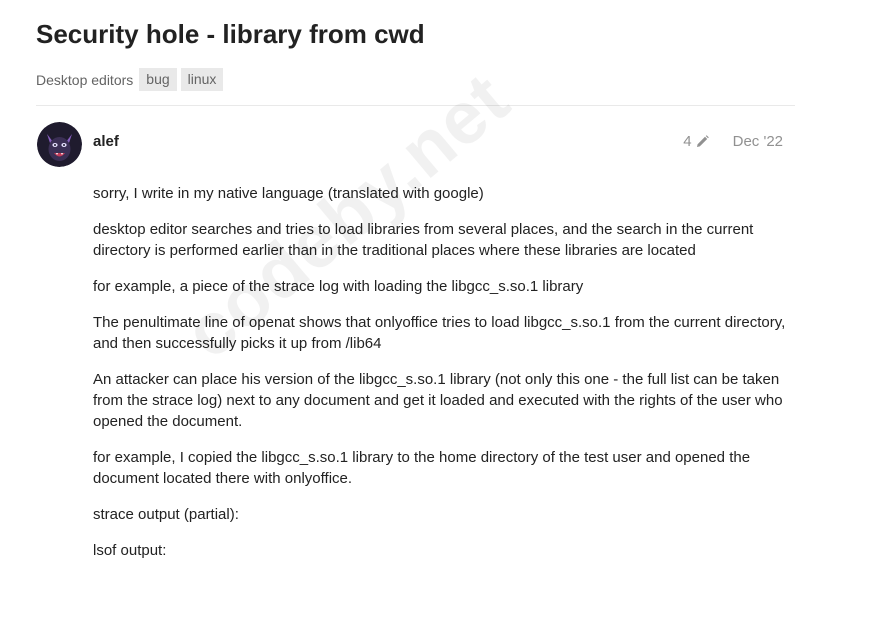 This screenshot has height=641, width=884. Describe the element at coordinates (158, 79) in the screenshot. I see `tag-bug: bug` at that location.